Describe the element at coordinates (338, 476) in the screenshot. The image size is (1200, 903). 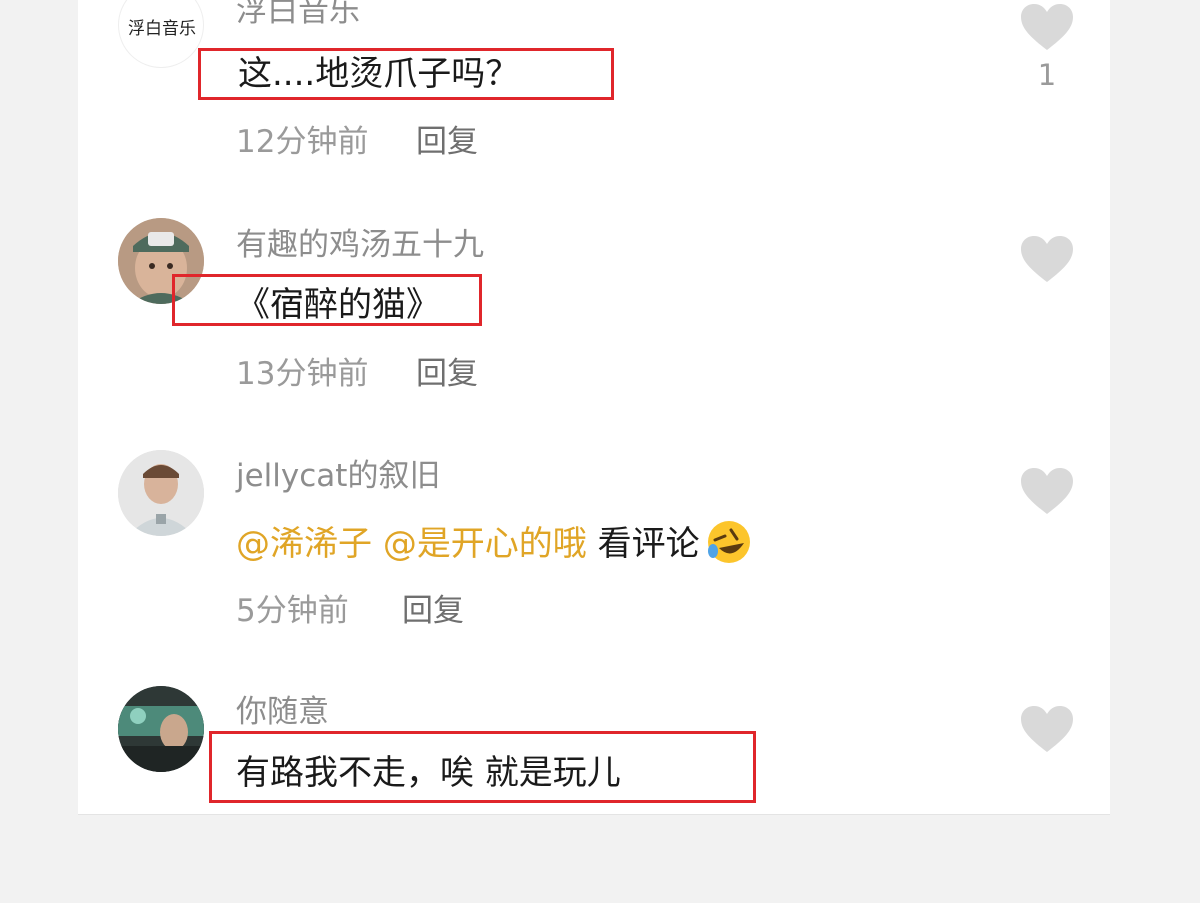
I see `username: jellycat的叙旧` at that location.